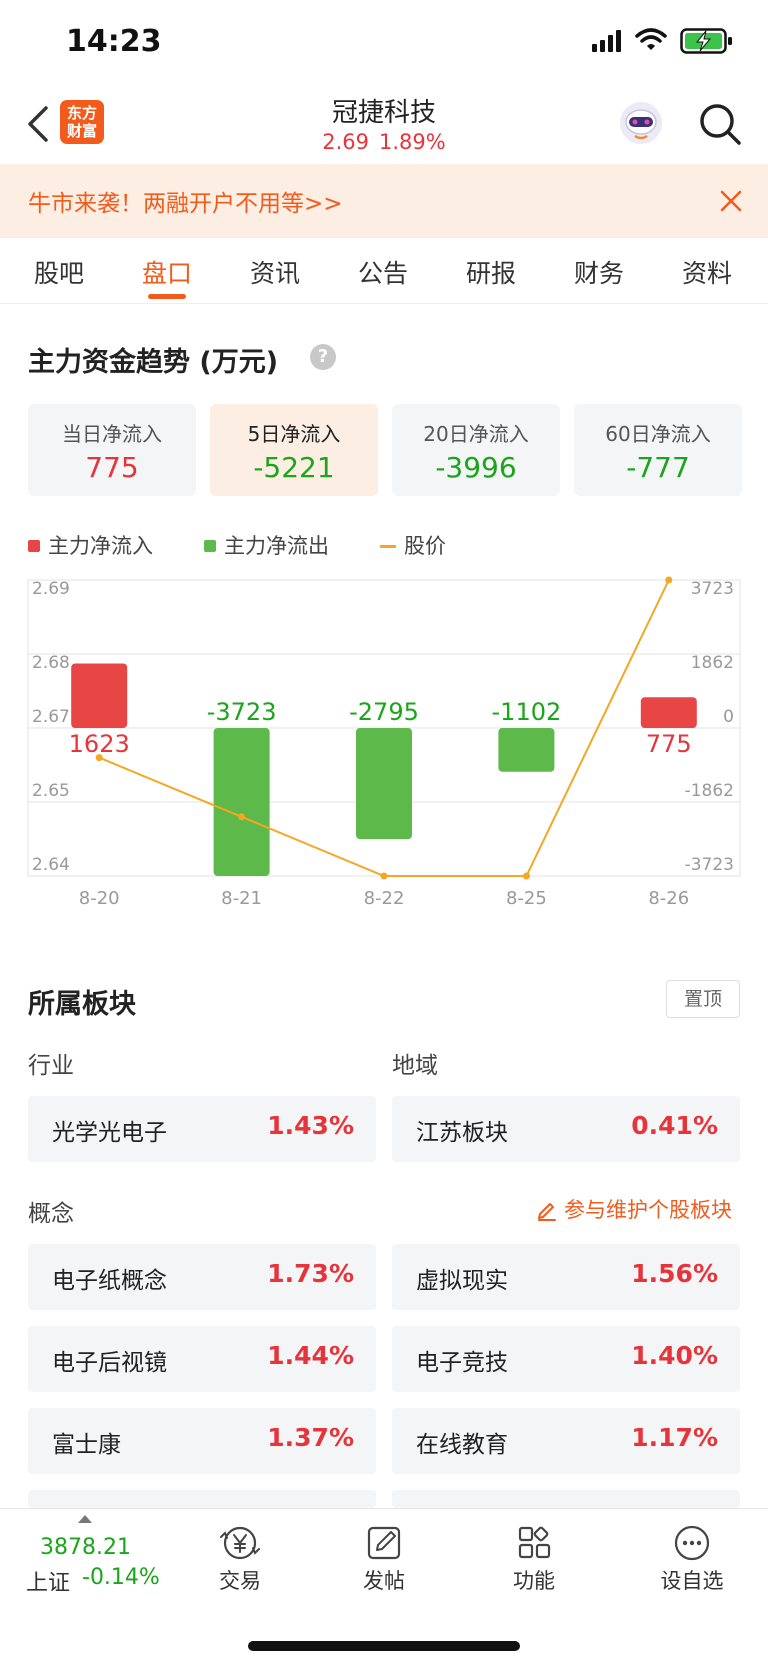 This screenshot has width=768, height=1663. I want to click on pencil-icon, so click(547, 1212).